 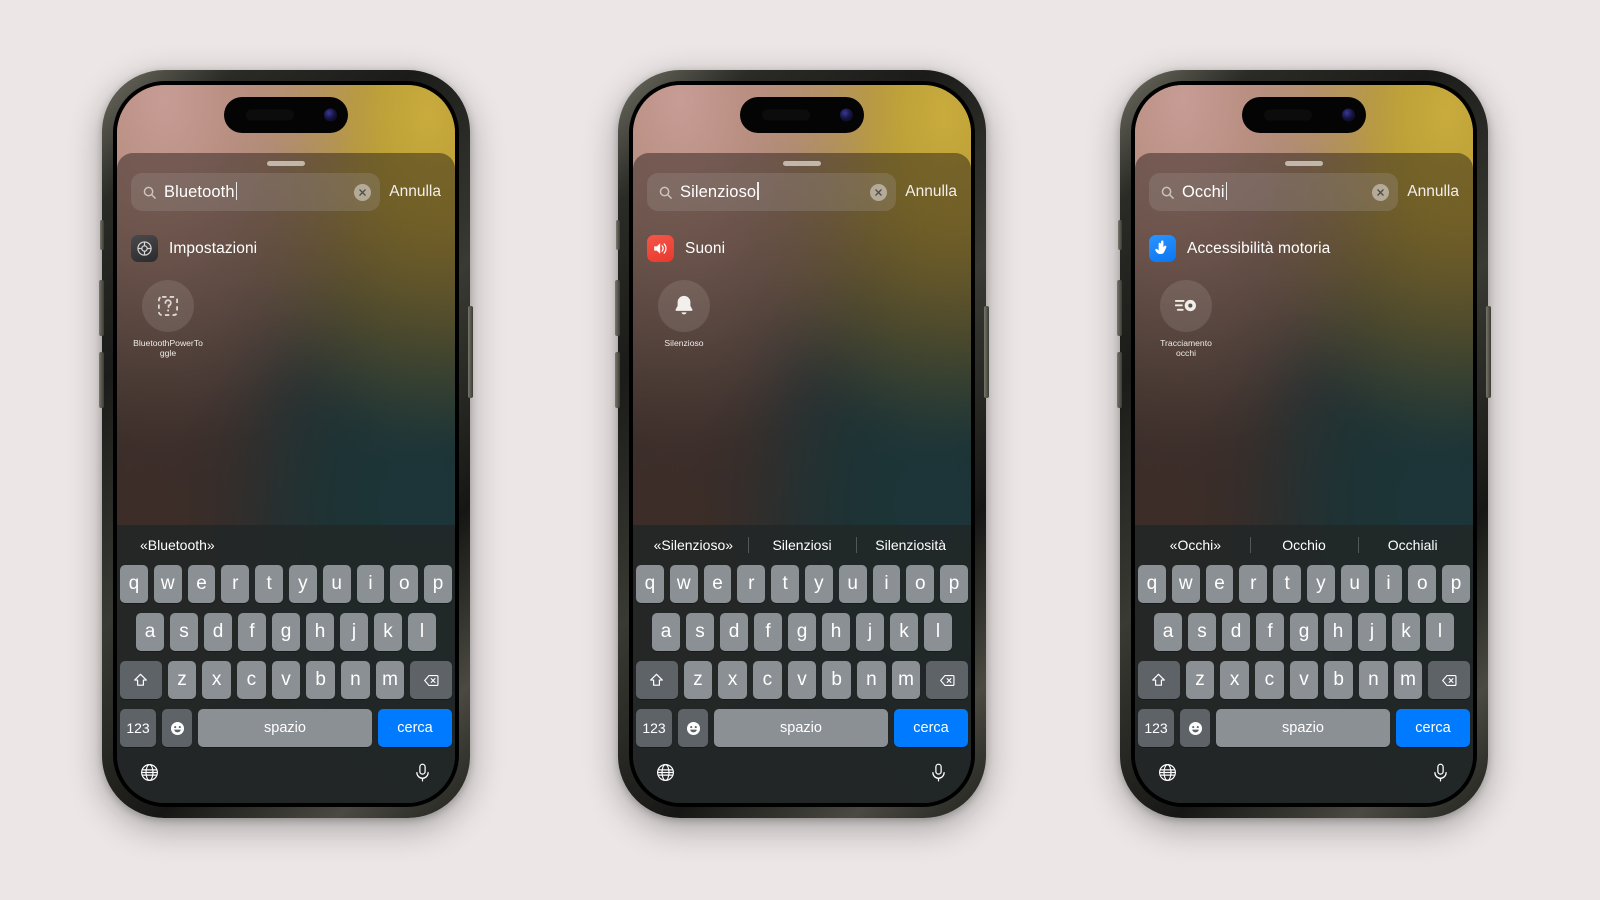 What do you see at coordinates (1304, 248) in the screenshot?
I see `result-app-row: Accessibilità motoria` at bounding box center [1304, 248].